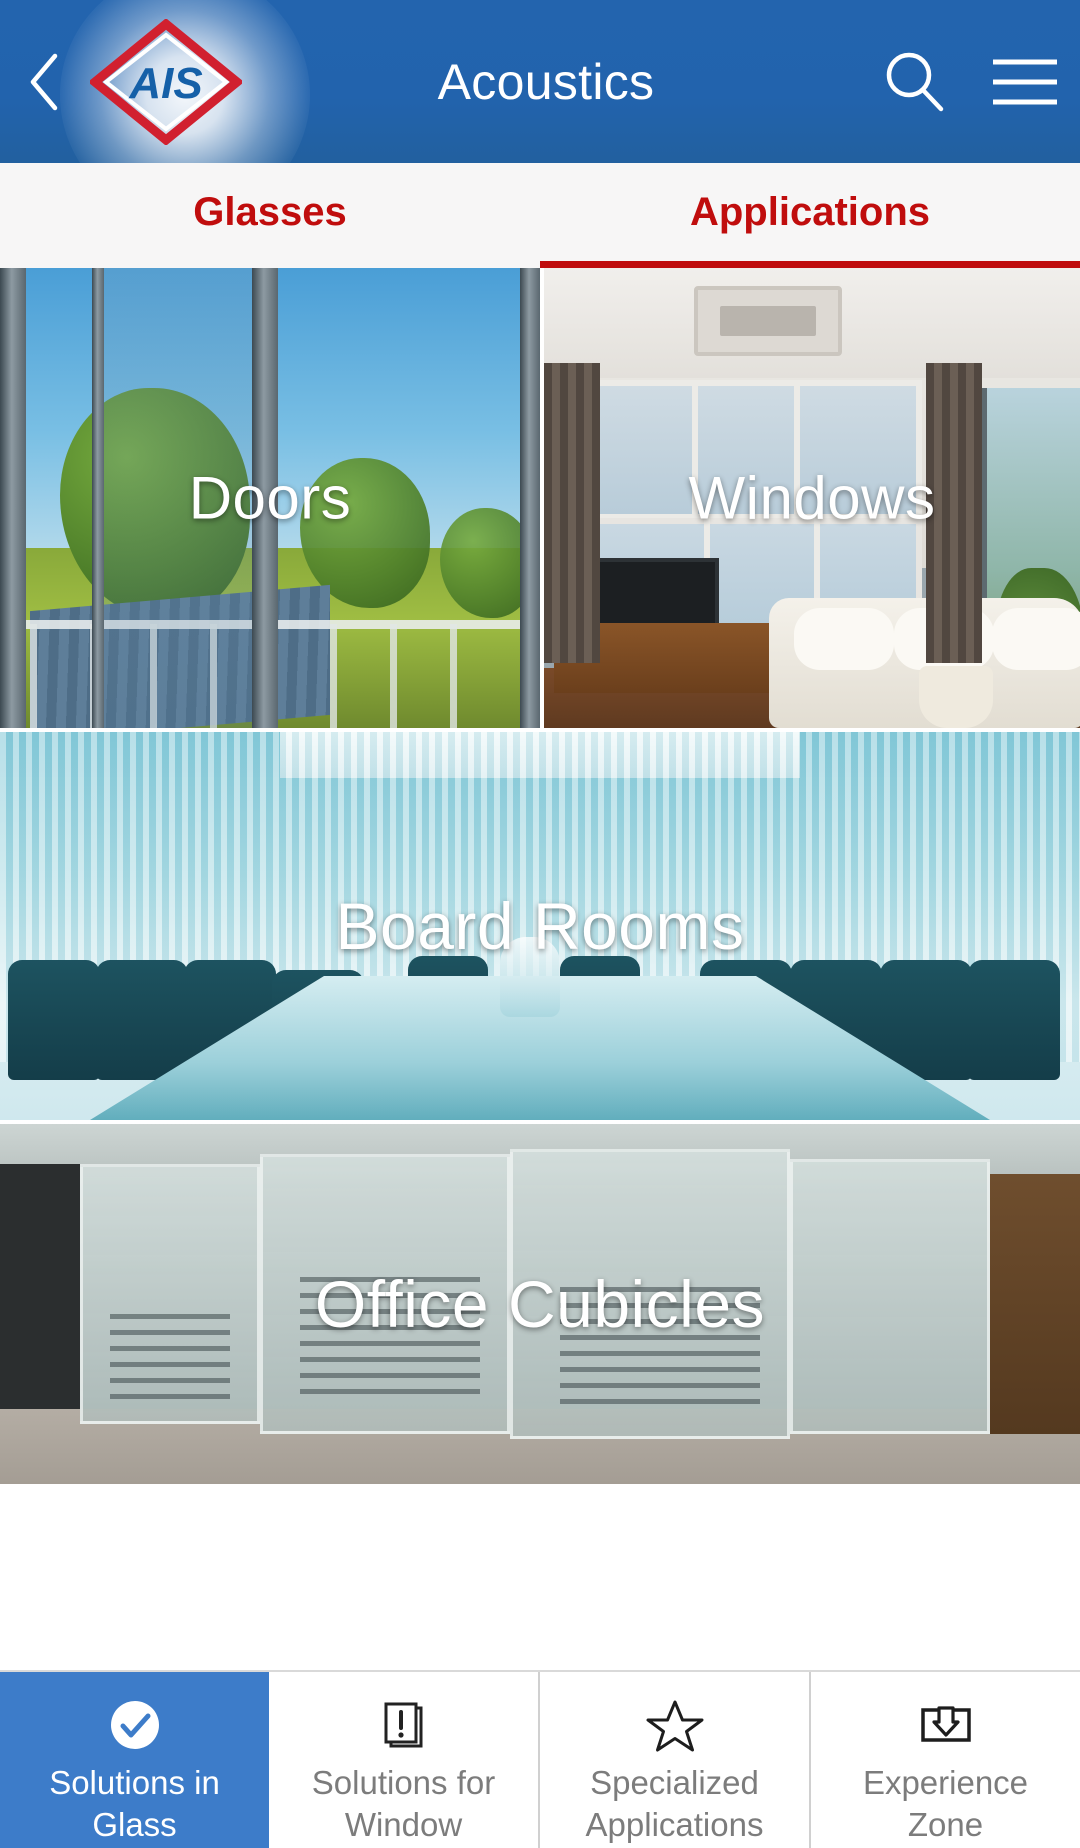  I want to click on ais-logo: AIS, so click(166, 81).